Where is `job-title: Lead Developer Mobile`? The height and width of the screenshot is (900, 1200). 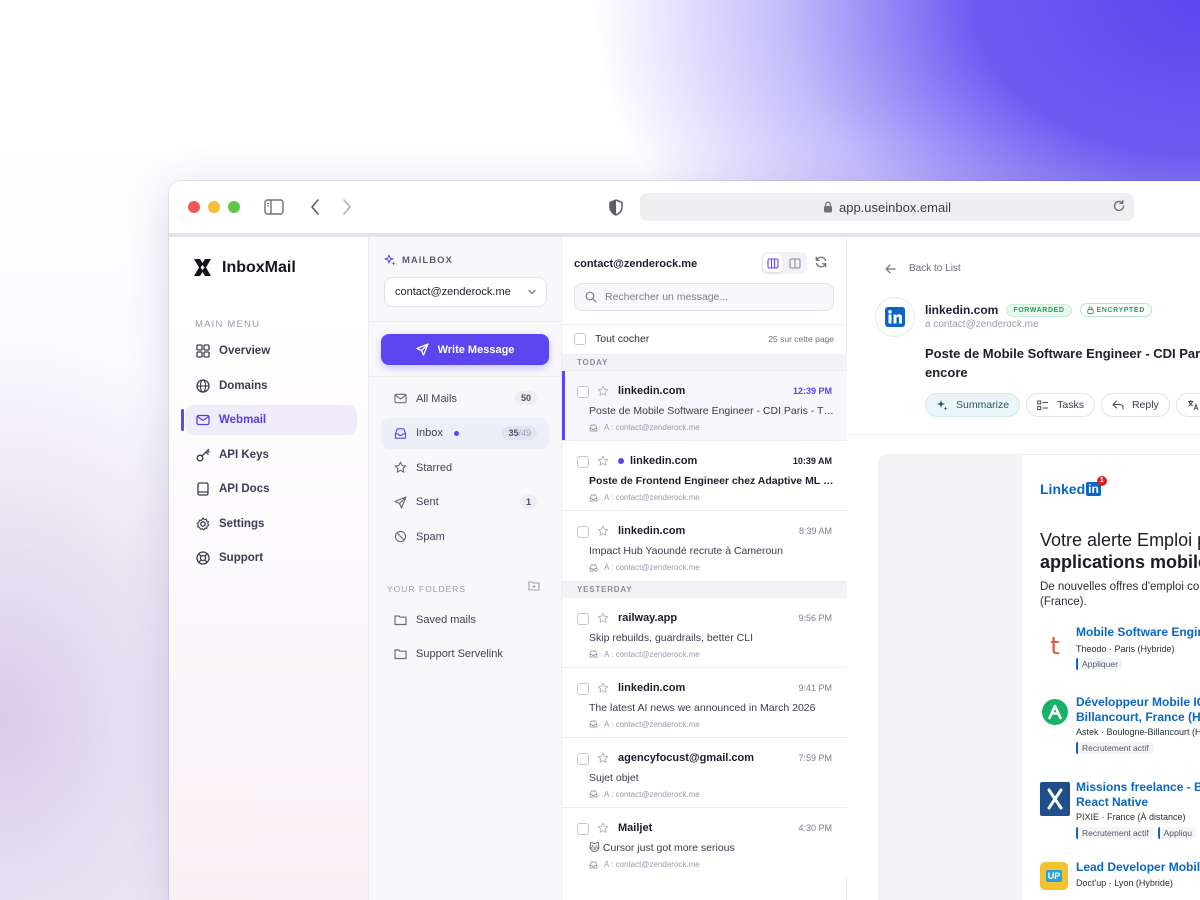
job-title: Lead Developer Mobile is located at coordinates (1138, 867).